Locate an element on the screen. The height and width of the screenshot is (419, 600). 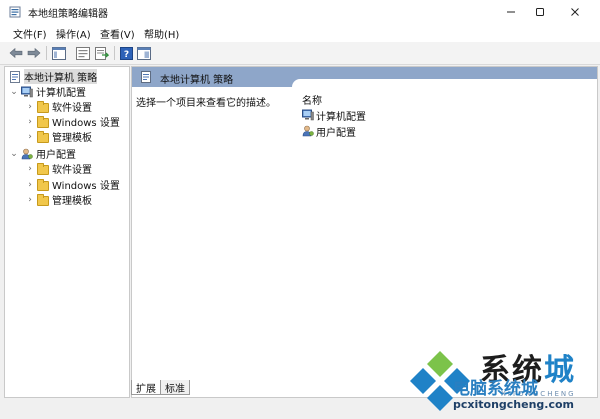
list-item-label: 用户配置 is located at coordinates (336, 133).